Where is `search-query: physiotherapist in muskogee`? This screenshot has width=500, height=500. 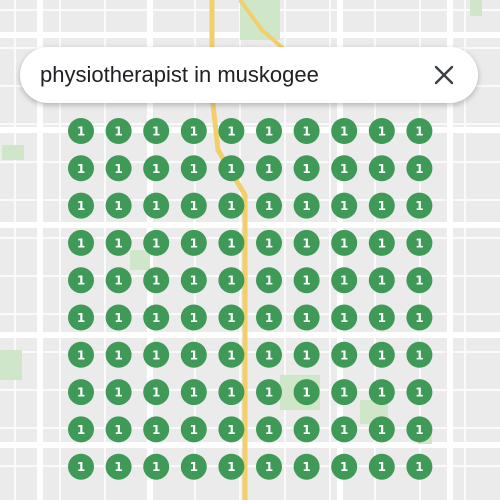 search-query: physiotherapist in muskogee is located at coordinates (233, 75).